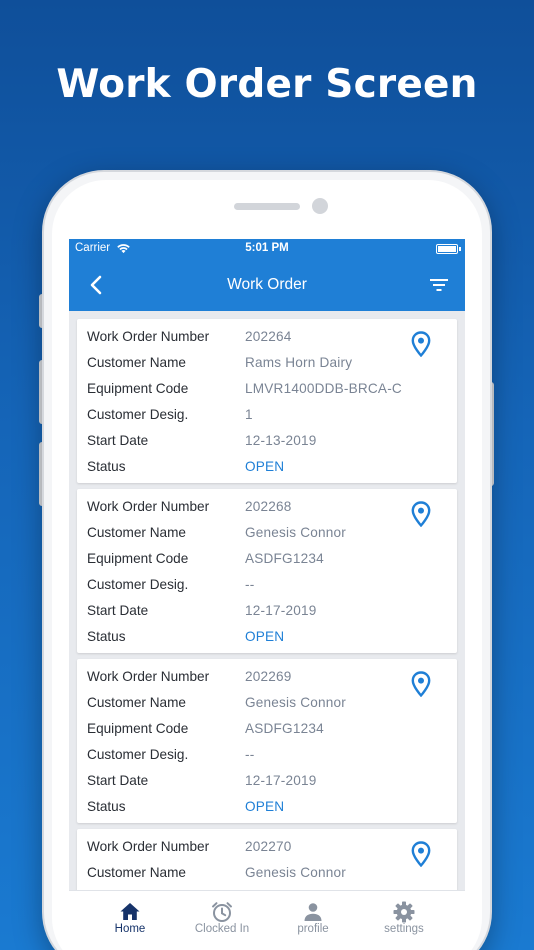 This screenshot has width=534, height=950. I want to click on tab-clocked-in: Clocked In, so click(222, 920).